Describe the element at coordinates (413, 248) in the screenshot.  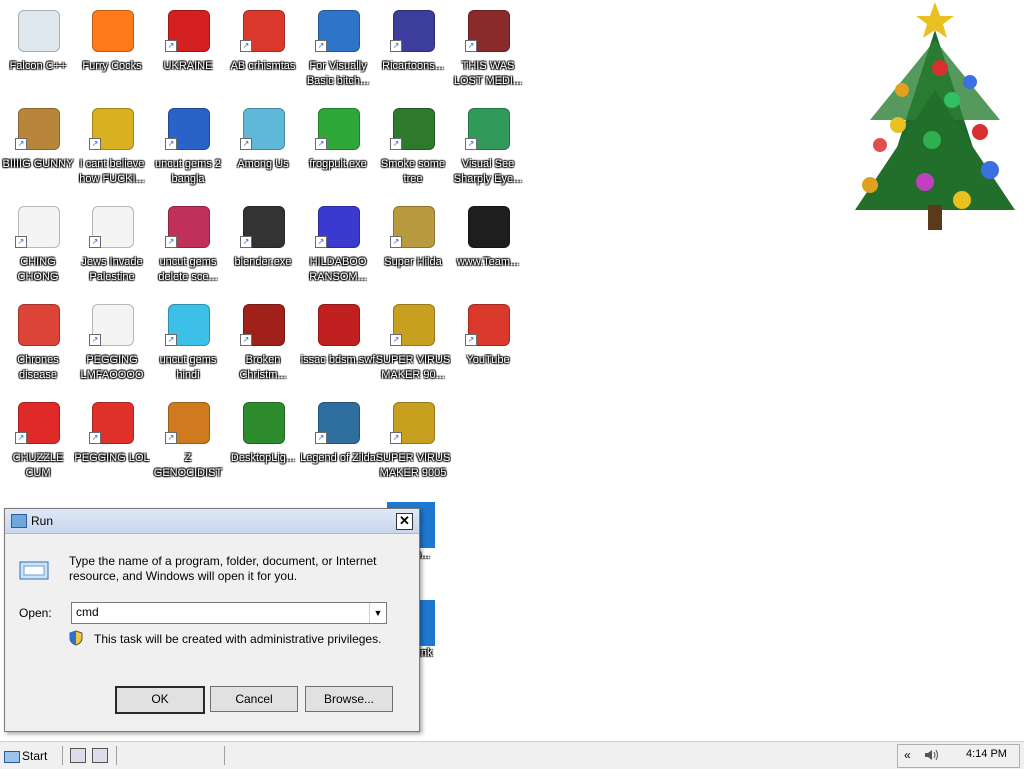
I see `desktop-icon: ↗ Super Hilda` at that location.